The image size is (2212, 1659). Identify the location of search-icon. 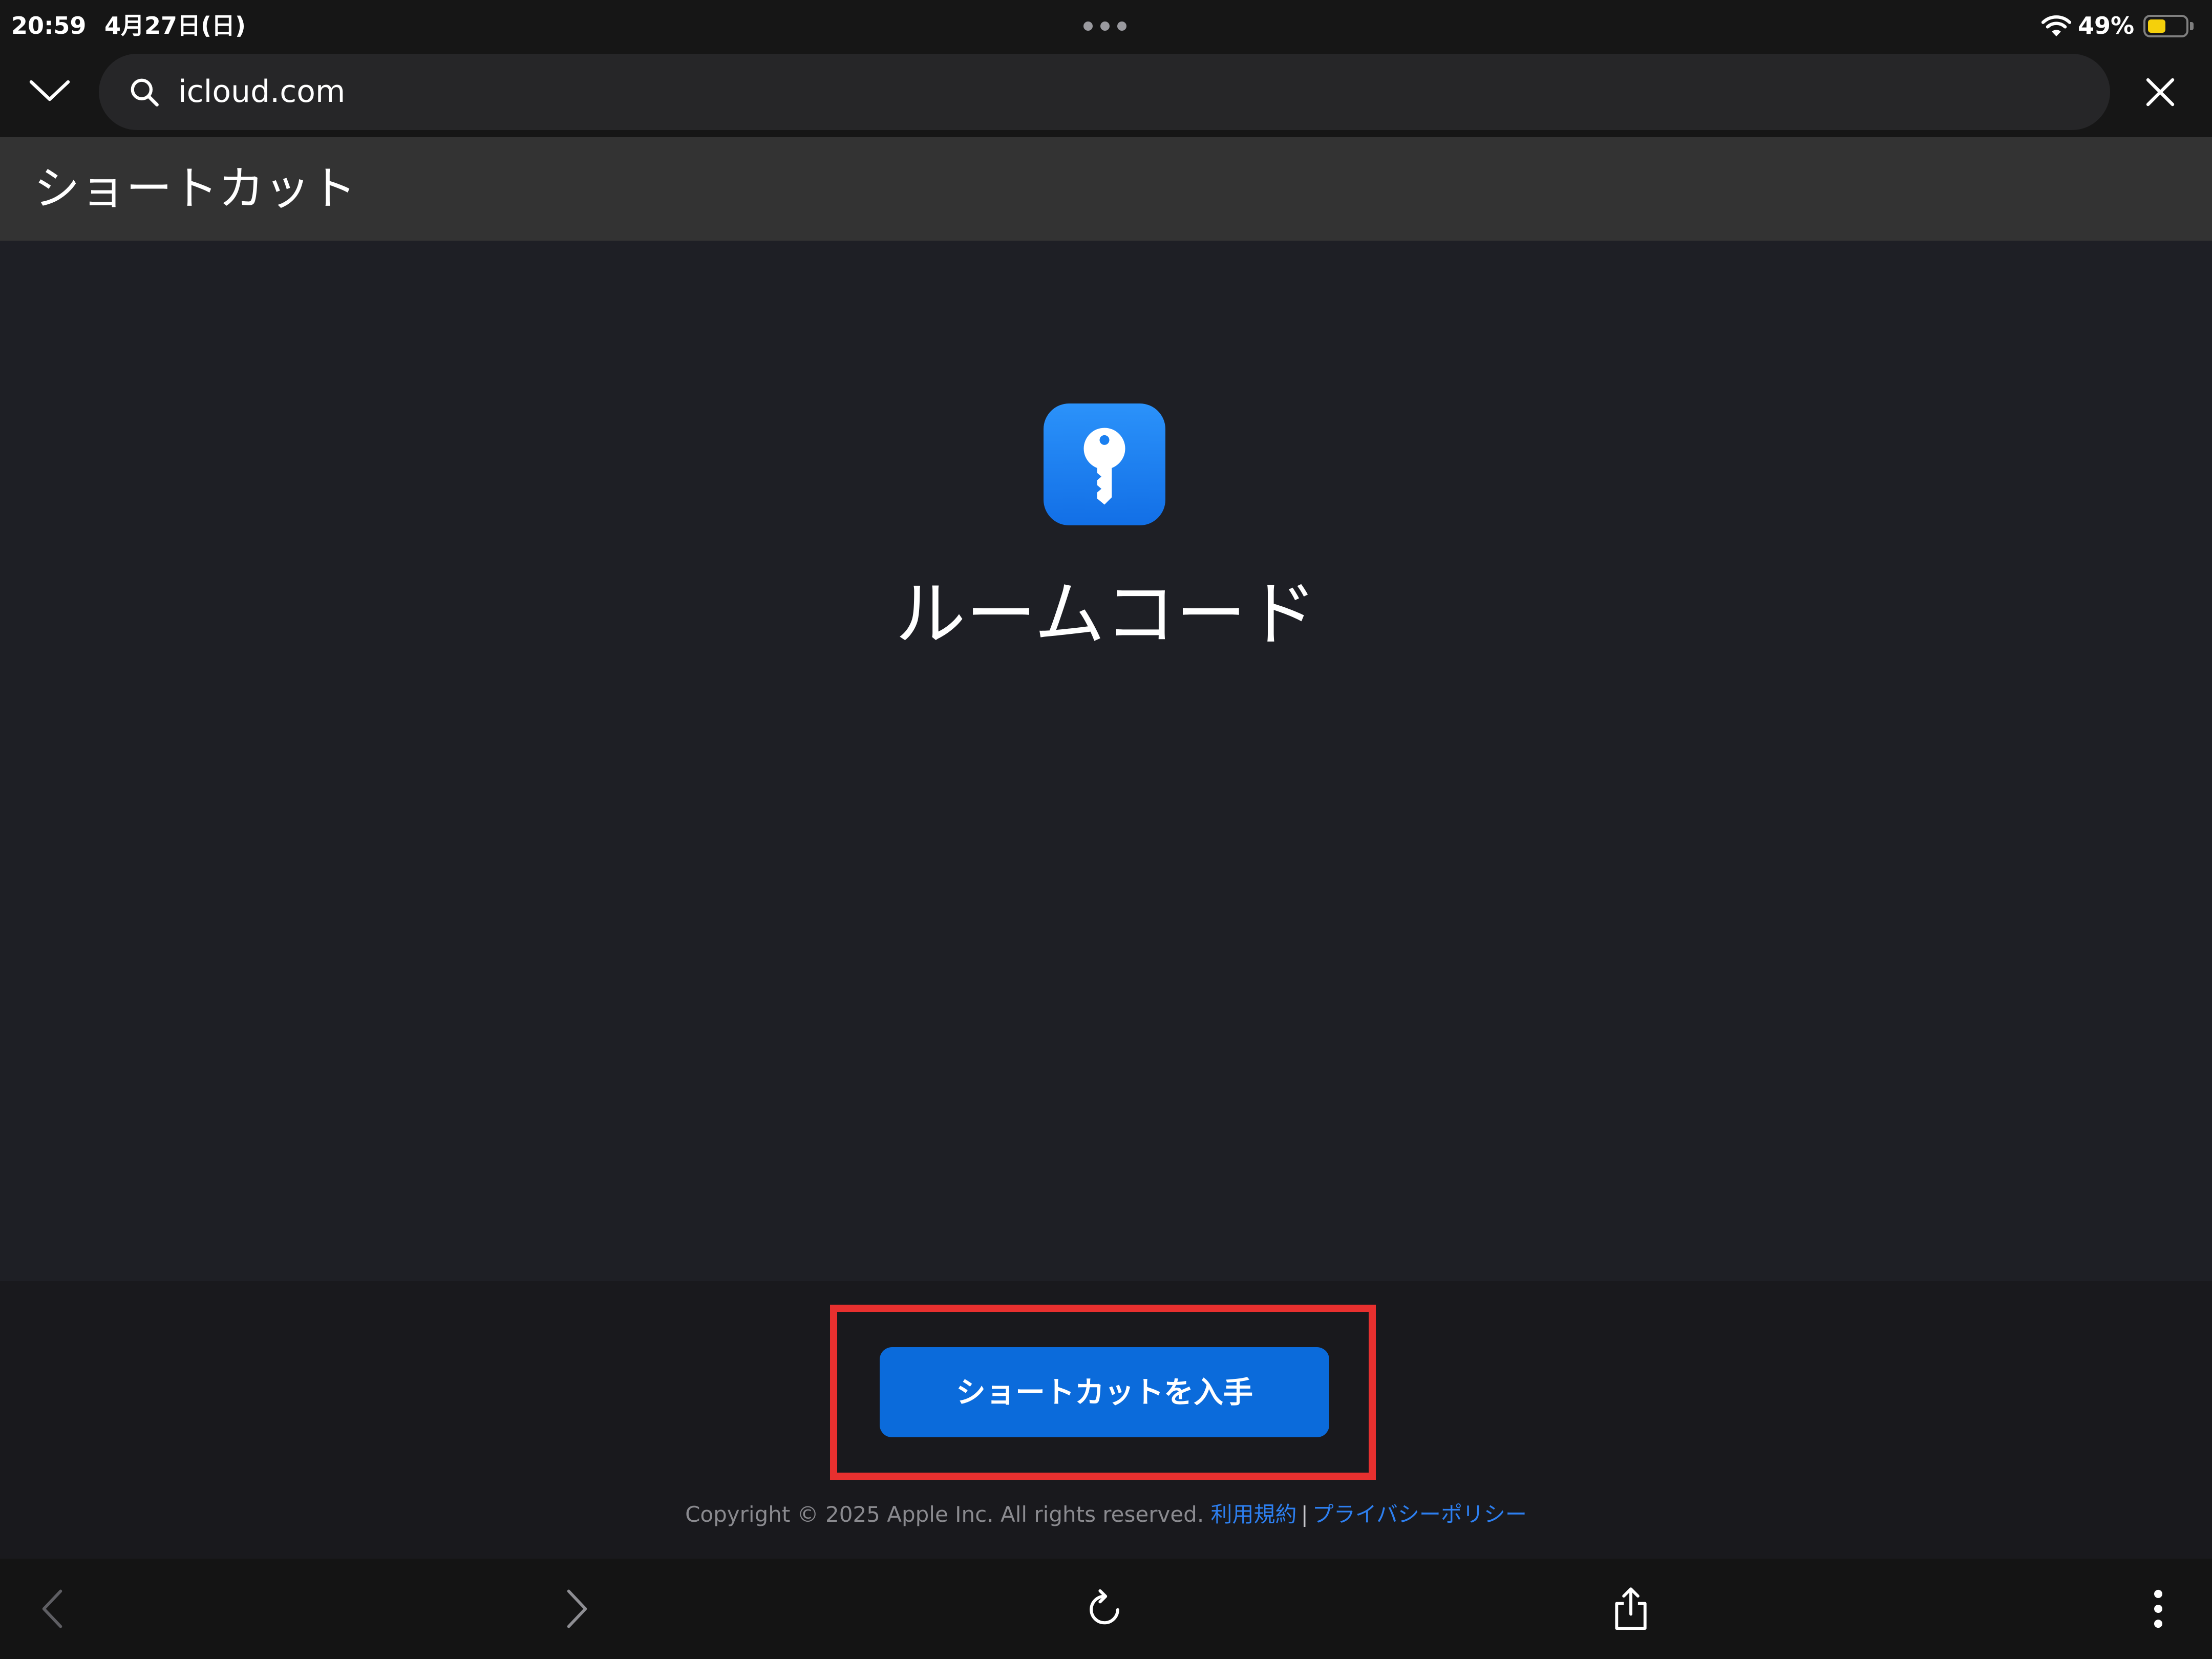
(145, 93).